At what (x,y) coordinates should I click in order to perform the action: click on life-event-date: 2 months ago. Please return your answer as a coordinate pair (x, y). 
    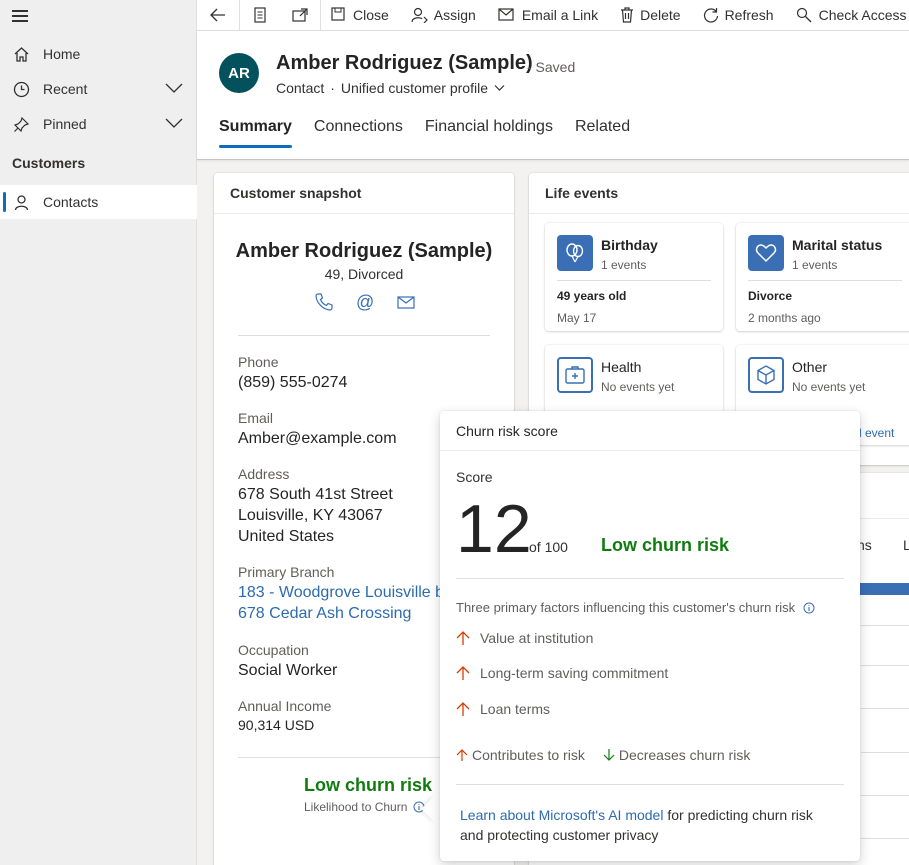
    Looking at the image, I should click on (784, 318).